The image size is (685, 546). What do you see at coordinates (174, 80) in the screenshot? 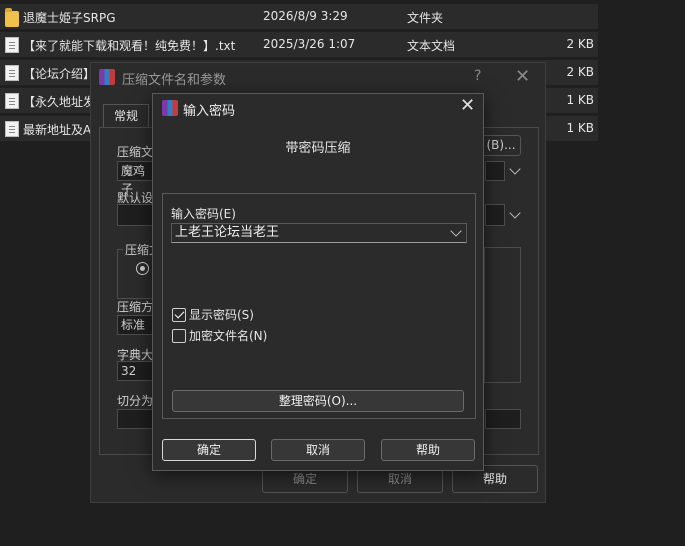
I see `dialog-title: 压缩文件名和参数` at bounding box center [174, 80].